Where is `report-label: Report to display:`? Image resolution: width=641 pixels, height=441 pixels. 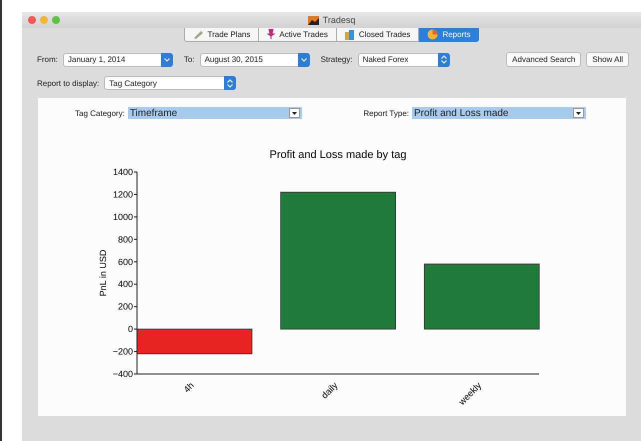
report-label: Report to display: is located at coordinates (68, 83).